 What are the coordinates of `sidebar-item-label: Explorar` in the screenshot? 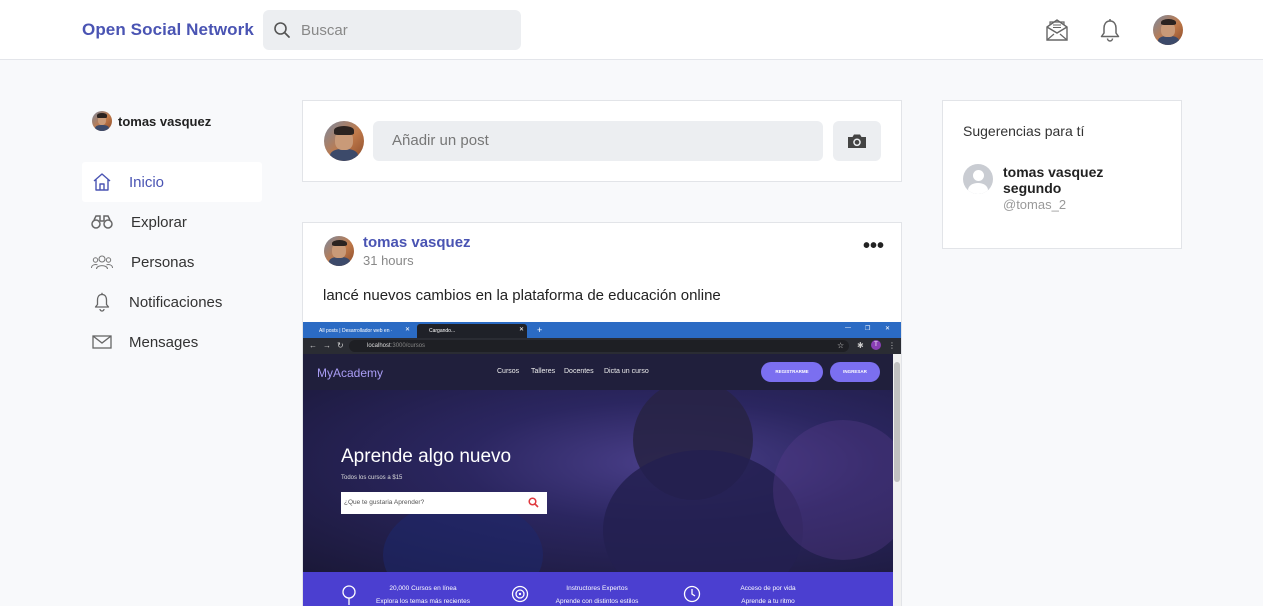 It's located at (159, 222).